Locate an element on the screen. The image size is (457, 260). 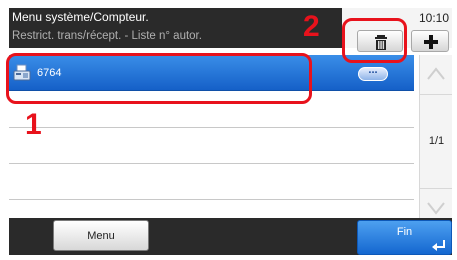
annotation-number-2: 2 is located at coordinates (311, 26).